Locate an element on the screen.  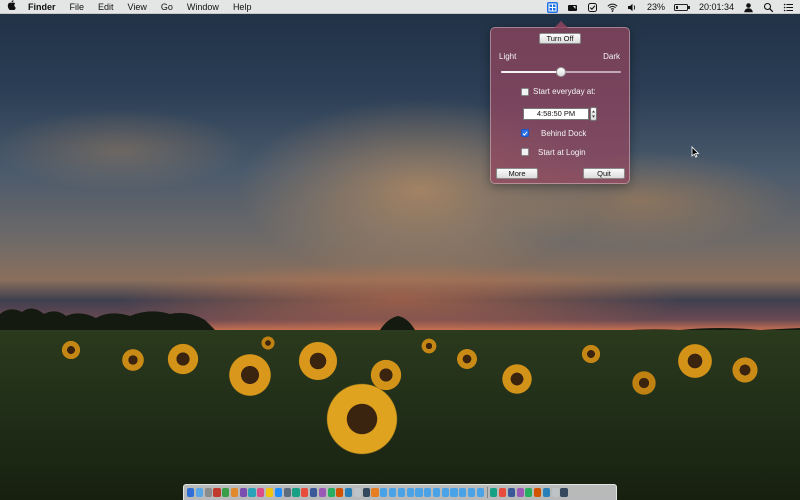
start-everyday-label: Start everyday at: is located at coordinates (564, 91).